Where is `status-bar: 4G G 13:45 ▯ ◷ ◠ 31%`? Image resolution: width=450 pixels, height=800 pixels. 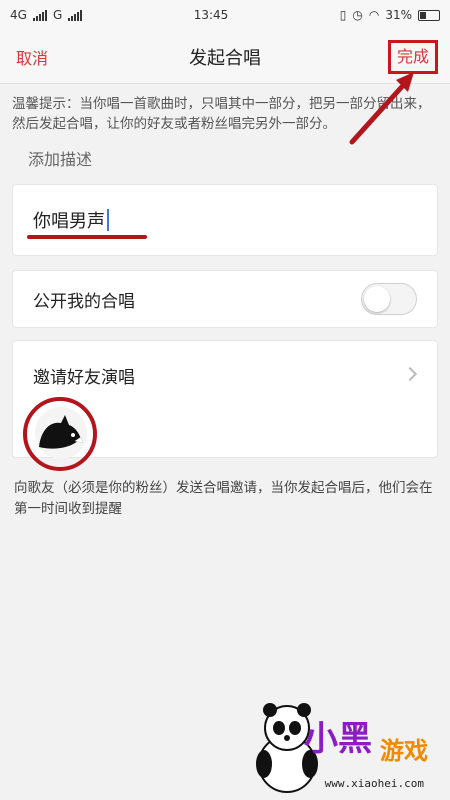 status-bar: 4G G 13:45 ▯ ◷ ◠ 31% is located at coordinates (225, 15).